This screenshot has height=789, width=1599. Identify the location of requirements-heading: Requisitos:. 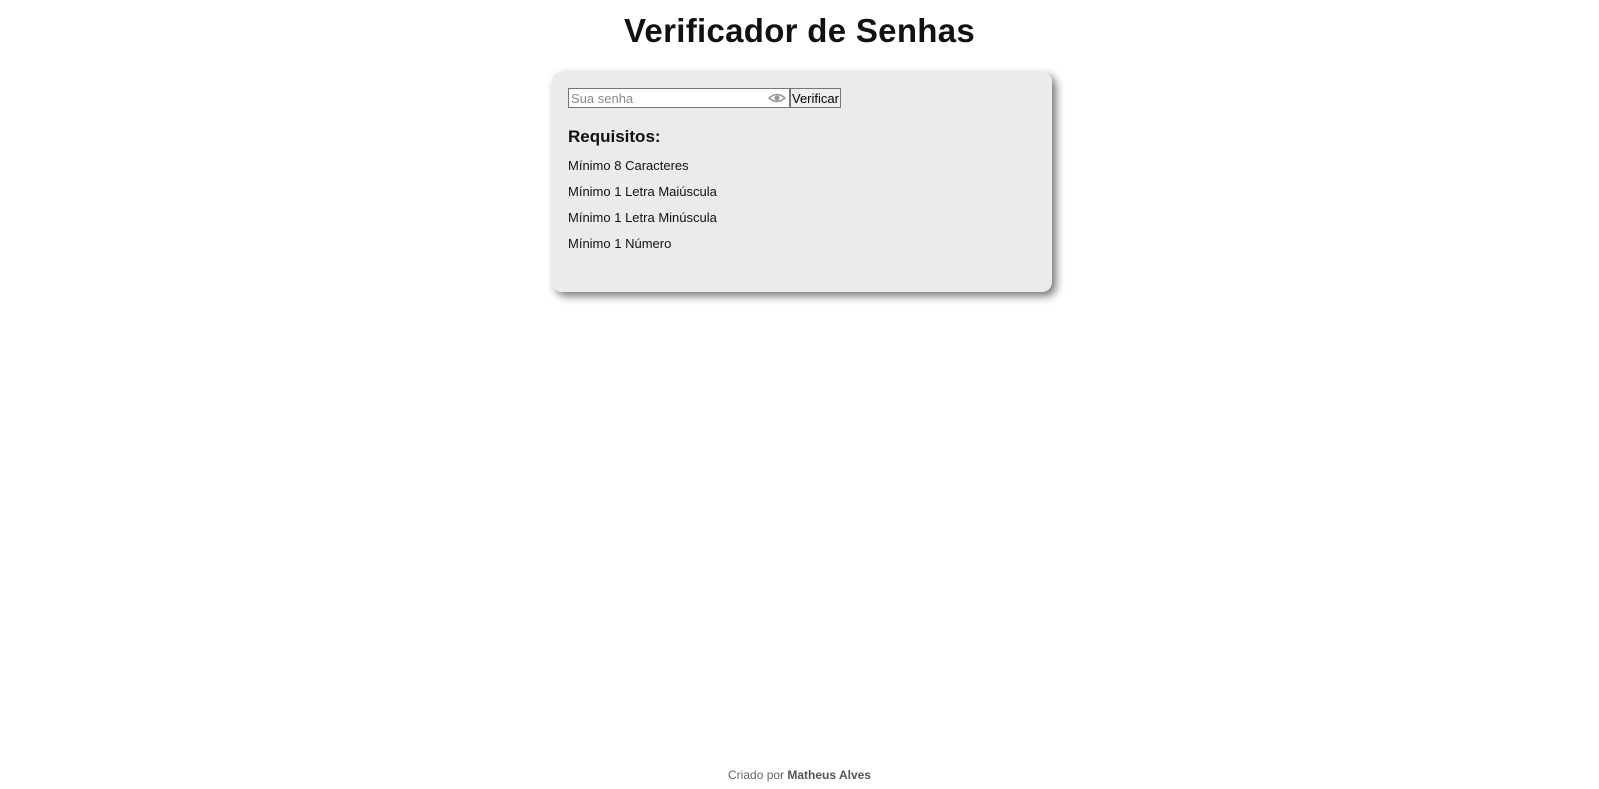
(614, 136).